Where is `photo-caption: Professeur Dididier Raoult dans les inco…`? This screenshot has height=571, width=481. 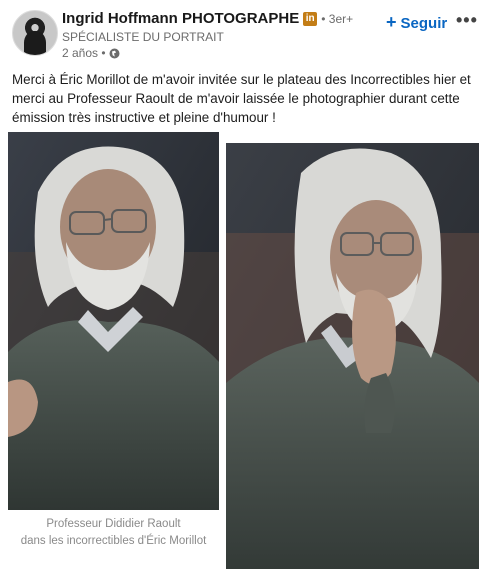
photo-caption: Professeur Dididier Raoult dans les inco… is located at coordinates (113, 533).